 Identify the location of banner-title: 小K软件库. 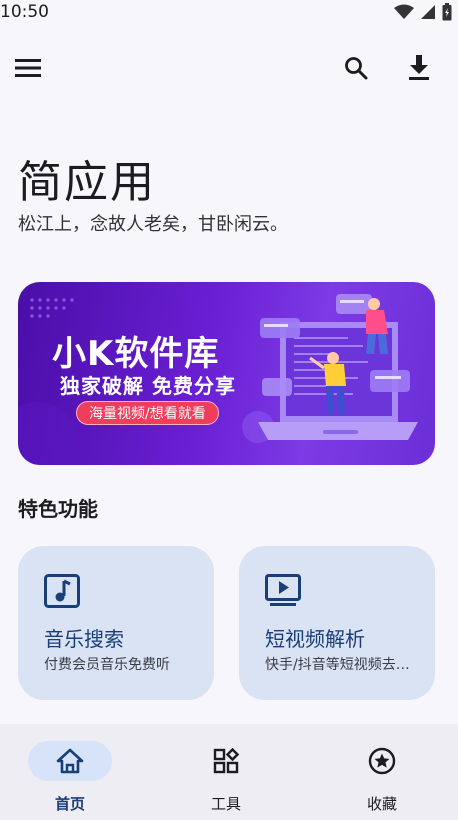
(136, 354).